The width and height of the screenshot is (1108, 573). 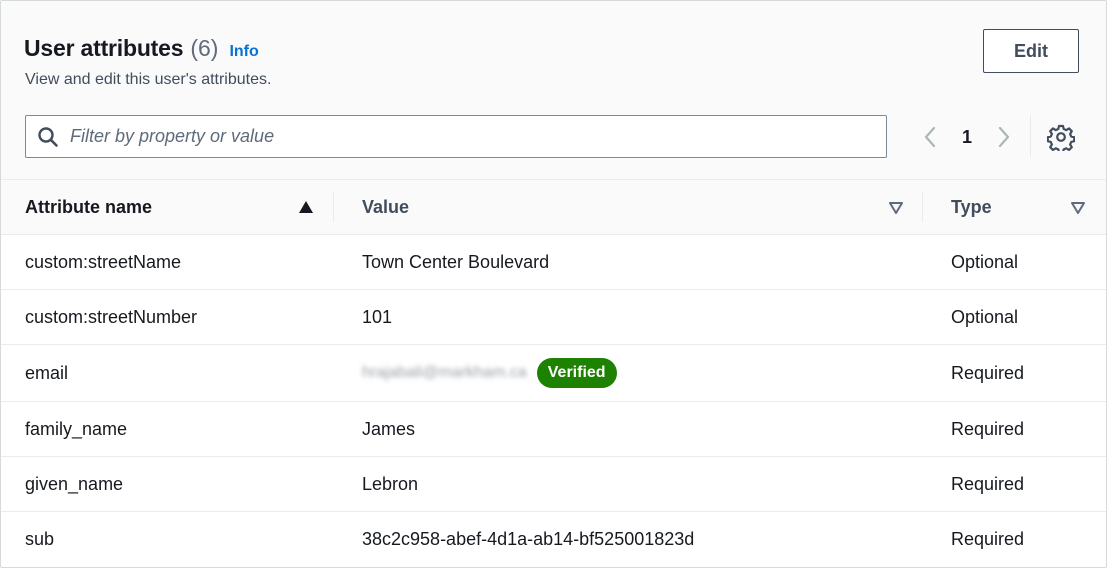 I want to click on column-header-label: Value, so click(x=386, y=206).